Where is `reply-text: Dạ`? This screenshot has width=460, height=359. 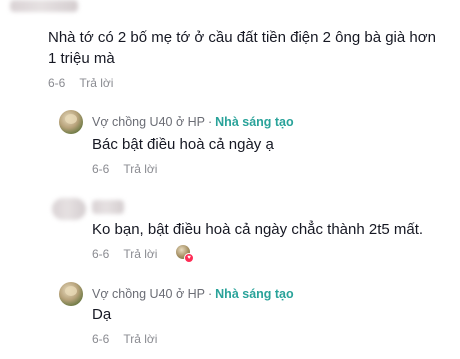
reply-text: Dạ is located at coordinates (102, 314).